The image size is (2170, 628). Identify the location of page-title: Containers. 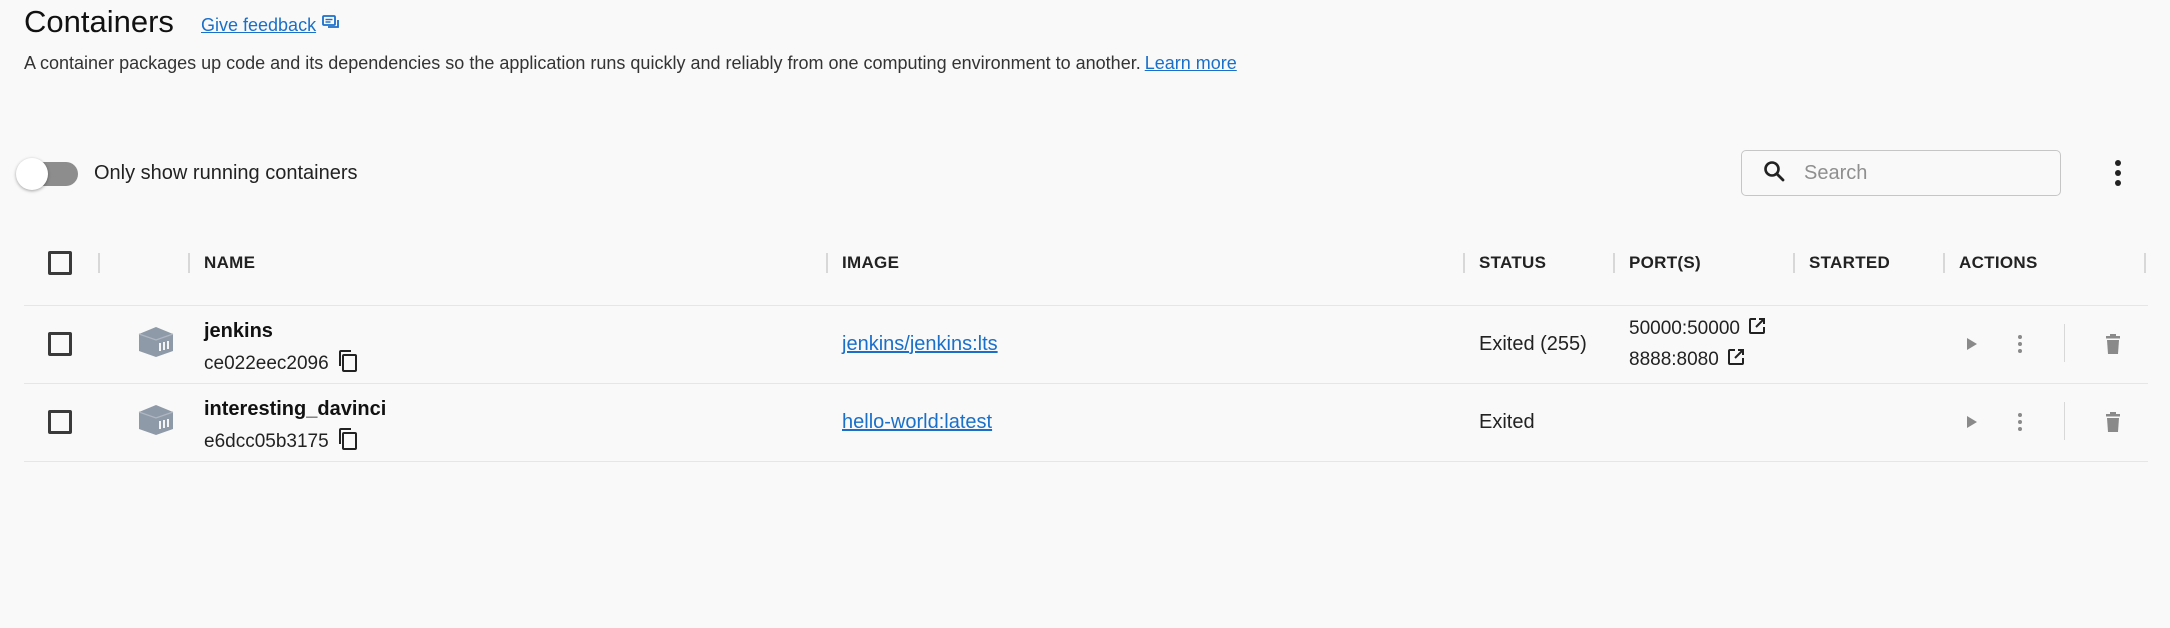
(99, 21).